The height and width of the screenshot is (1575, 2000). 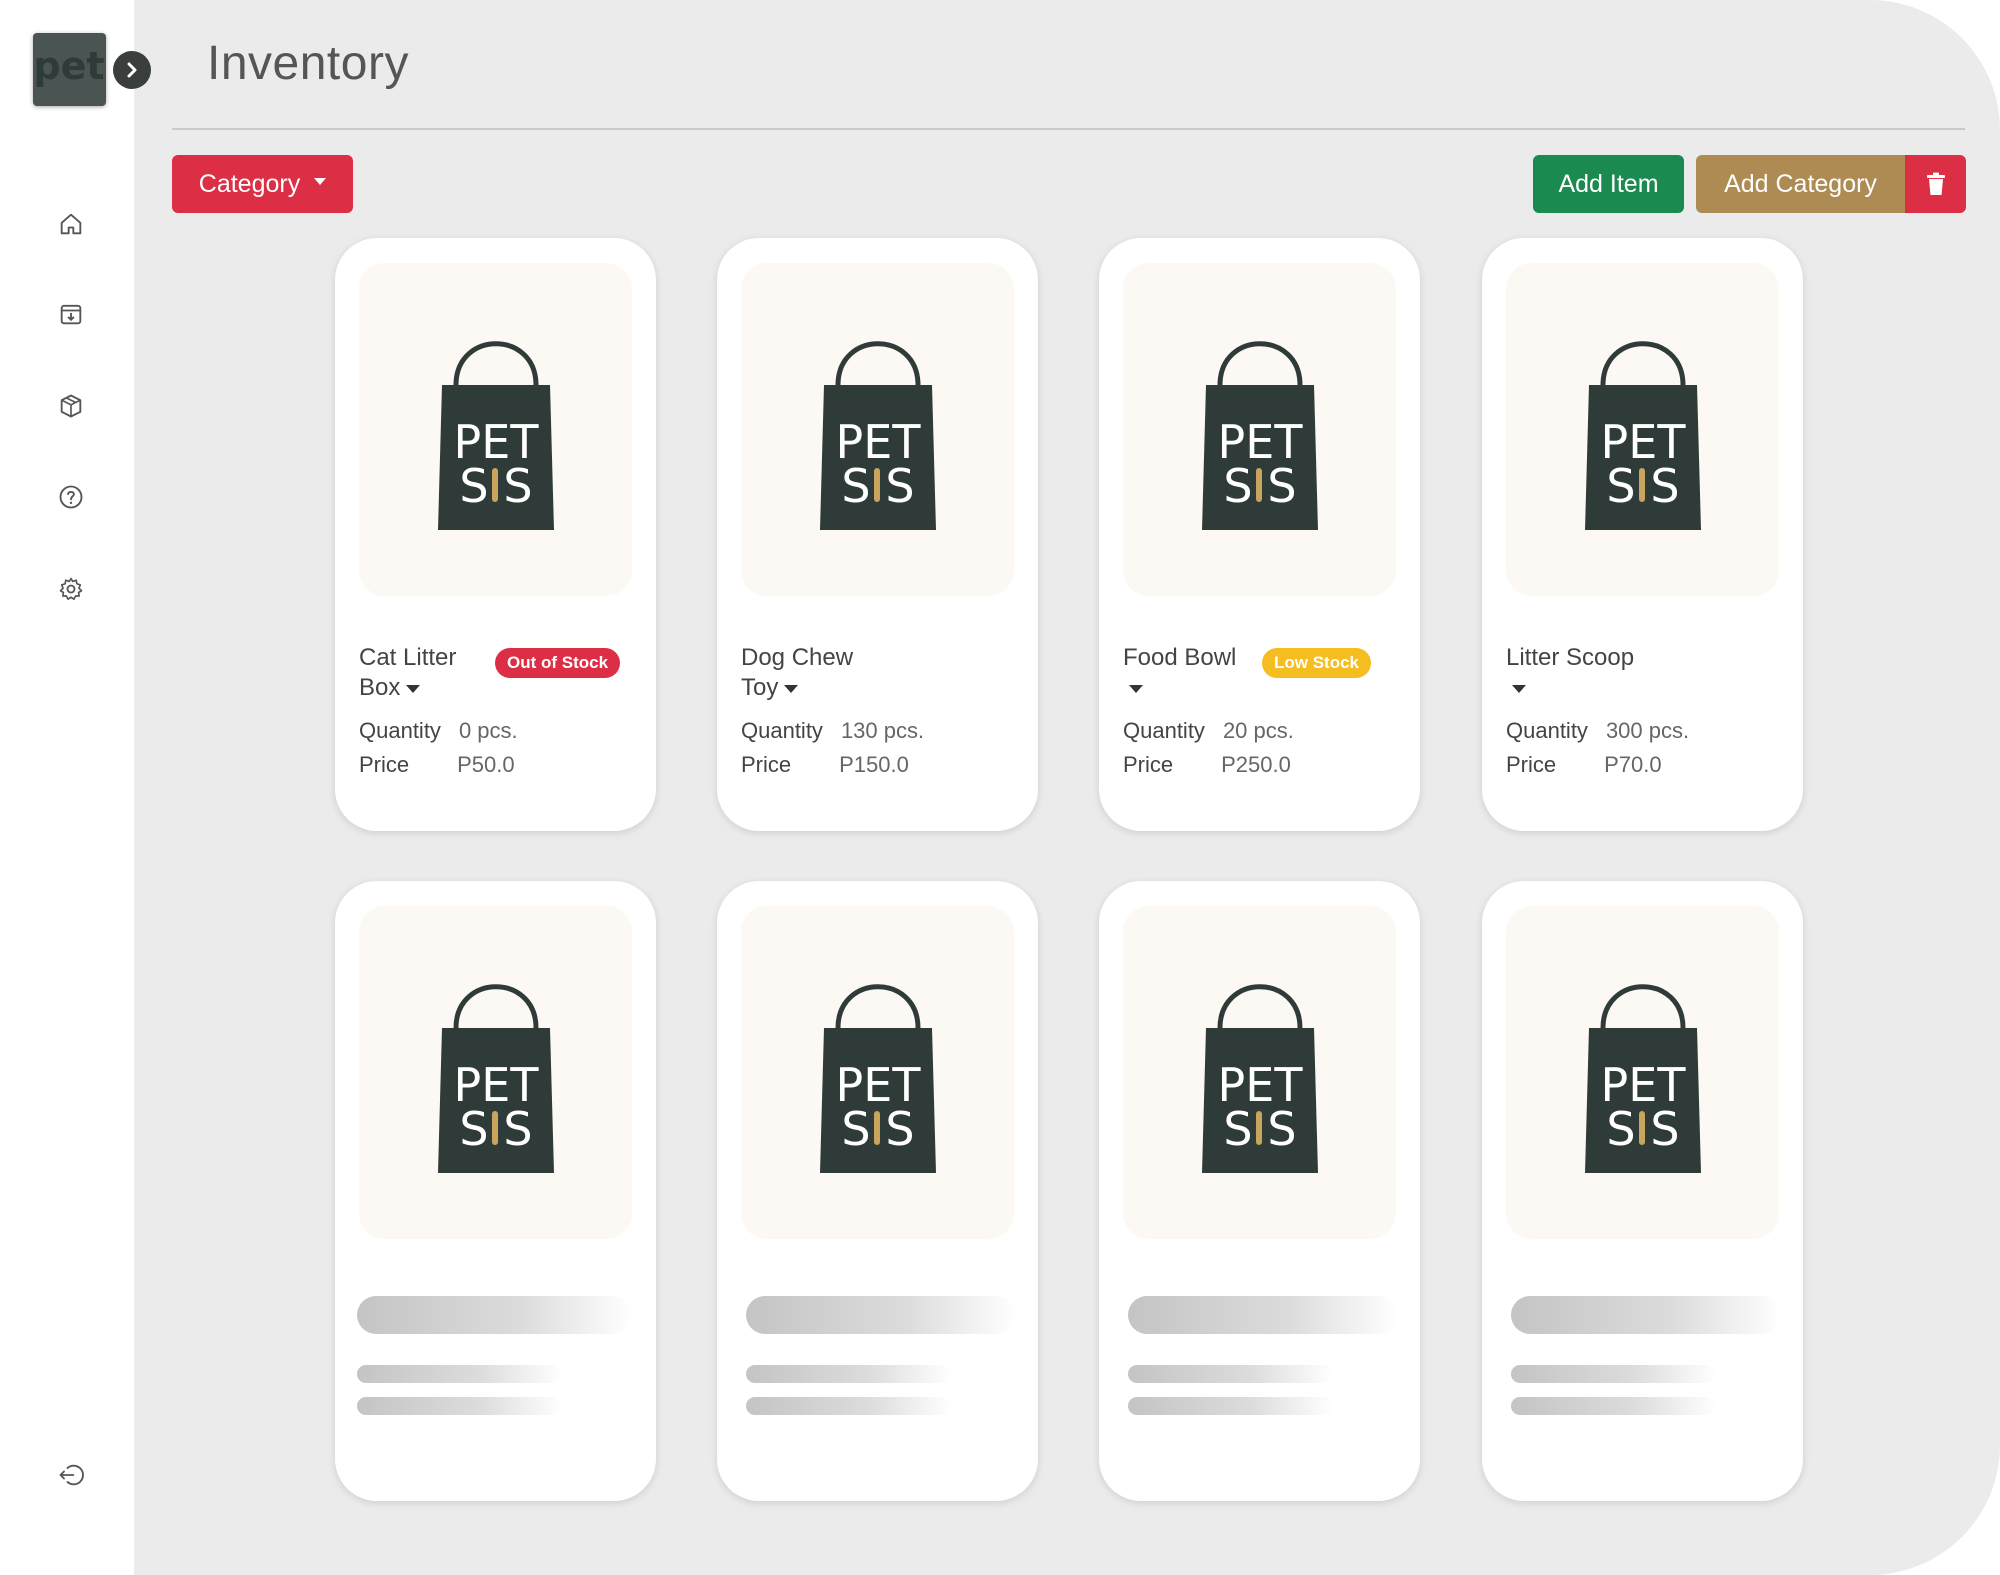 What do you see at coordinates (1598, 730) in the screenshot?
I see `quantity-row: Quantity 300 pcs.` at bounding box center [1598, 730].